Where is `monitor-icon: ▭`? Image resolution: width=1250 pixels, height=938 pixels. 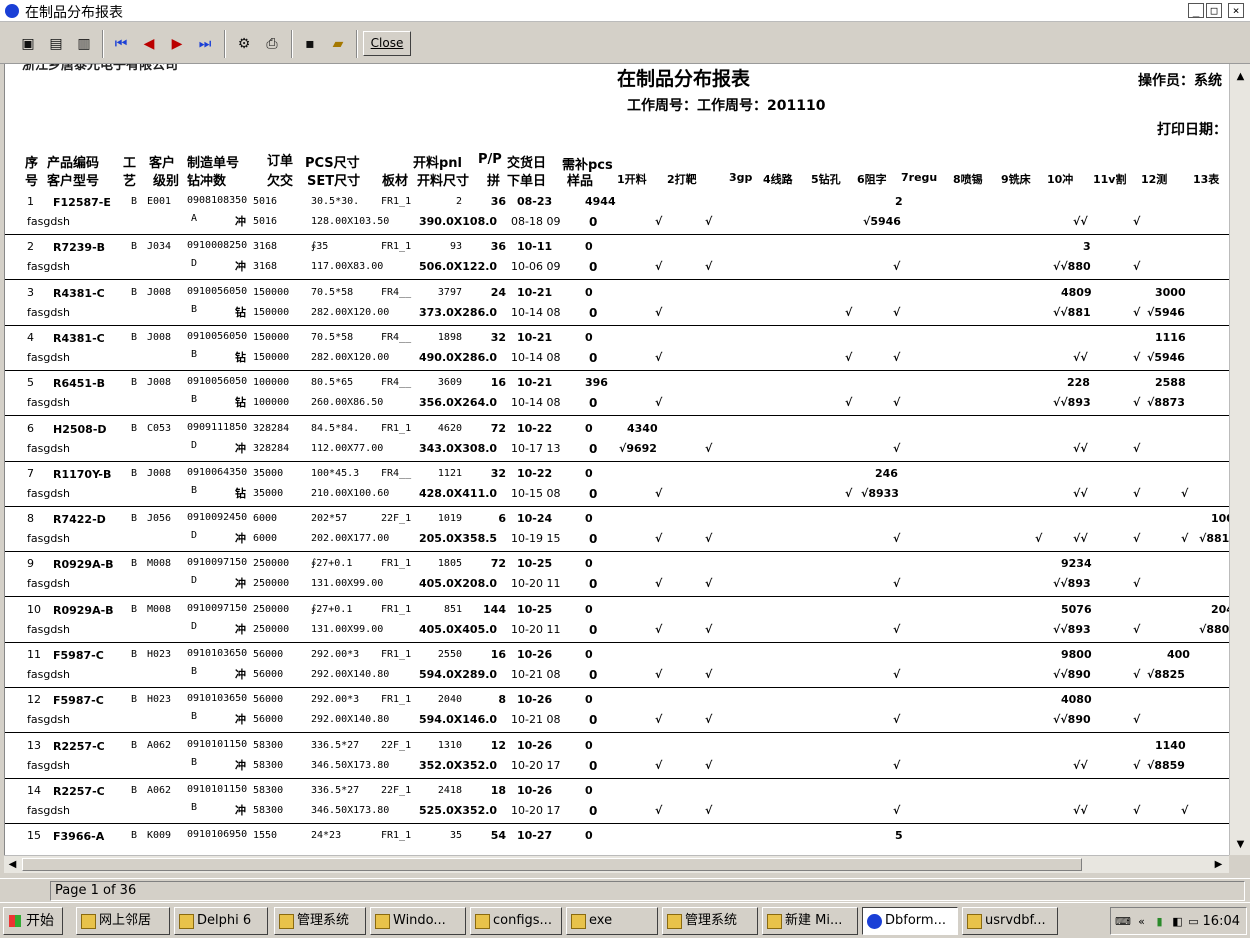
monitor-icon: ▭ is located at coordinates (1193, 921).